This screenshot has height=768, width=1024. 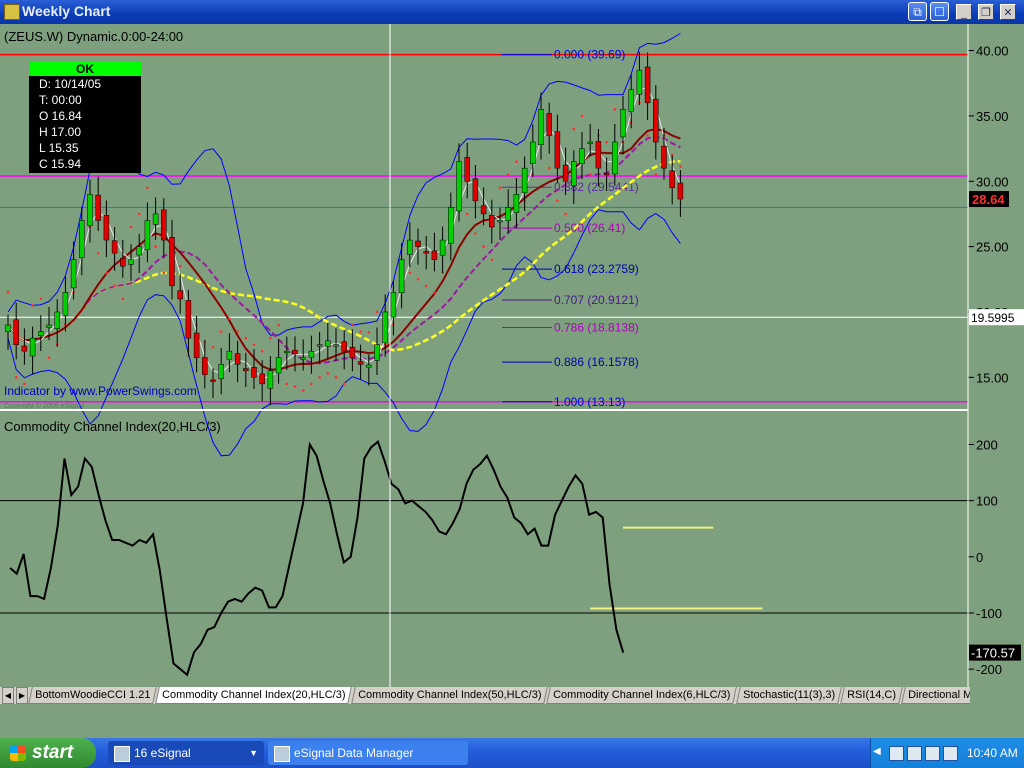 What do you see at coordinates (642, 695) in the screenshot?
I see `tab-cci-6: Commodity Channel Index(6,HLC/3)` at bounding box center [642, 695].